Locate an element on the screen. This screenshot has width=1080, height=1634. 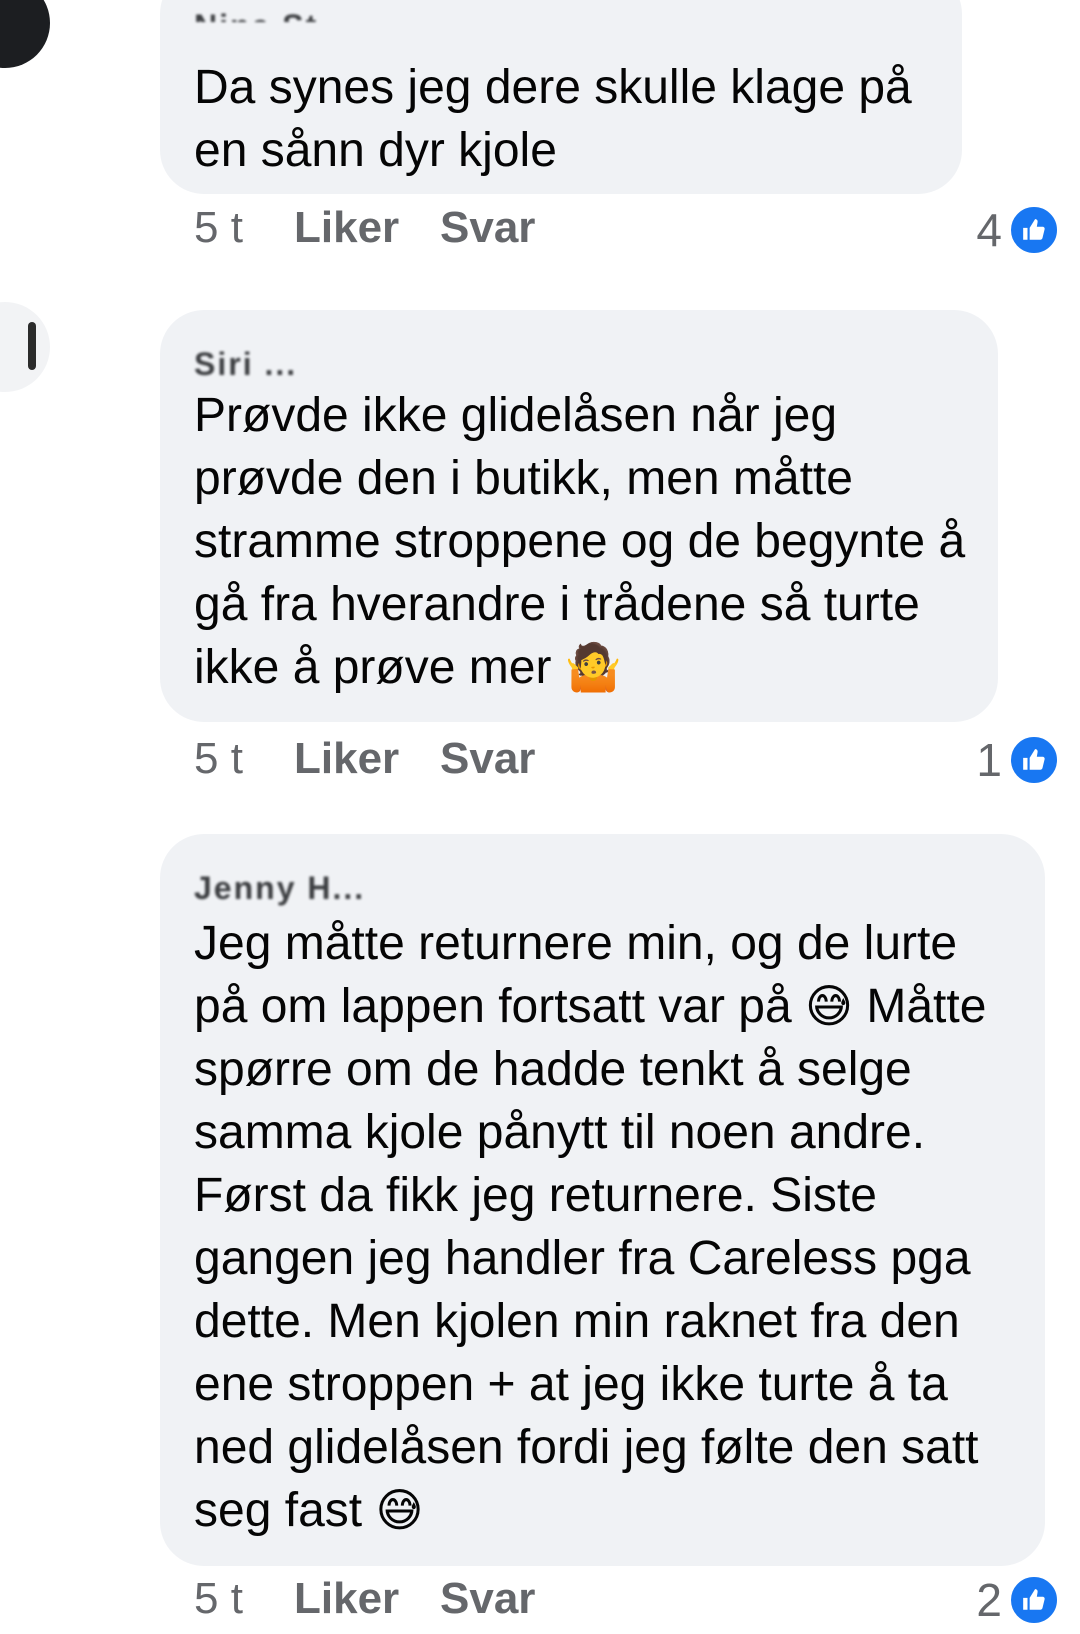
shrug-emoji: 🤷 is located at coordinates (593, 667).